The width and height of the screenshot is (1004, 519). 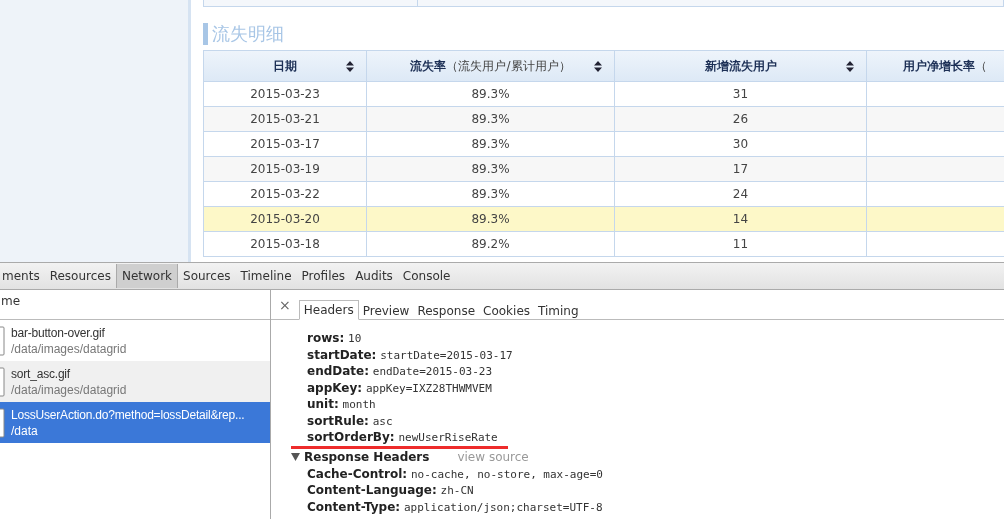 I want to click on panel-tab: Timeline, so click(x=266, y=276).